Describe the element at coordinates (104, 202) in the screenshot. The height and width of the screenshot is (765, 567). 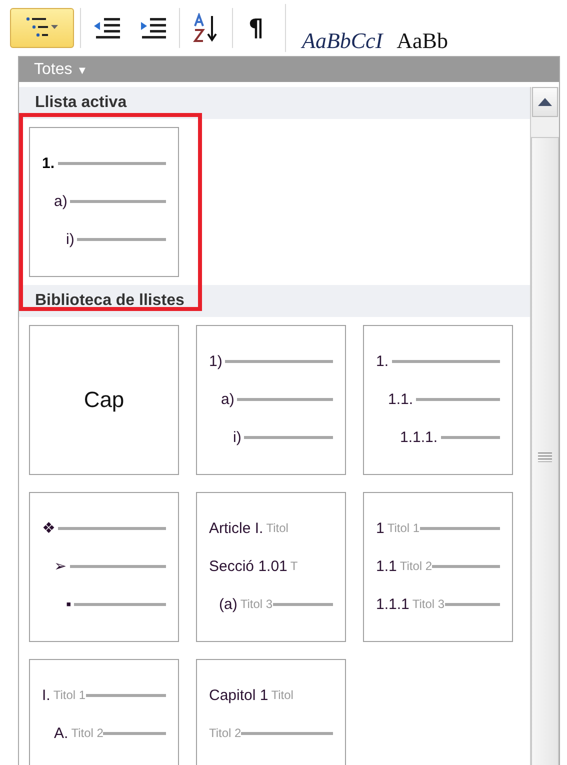
I see `list-style-tile: 1. a) i)` at that location.